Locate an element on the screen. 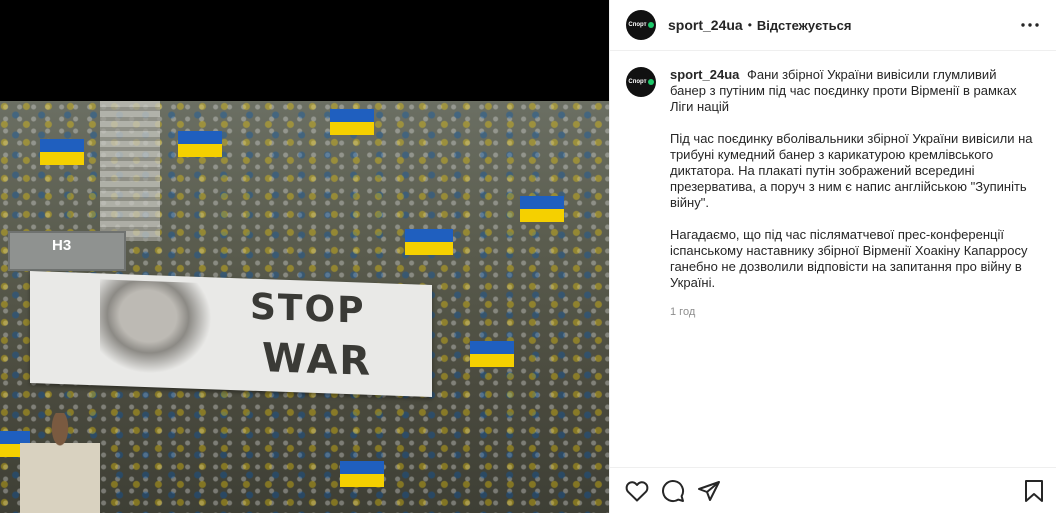 The image size is (1056, 513). banner-text-stop: STOP is located at coordinates (308, 309).